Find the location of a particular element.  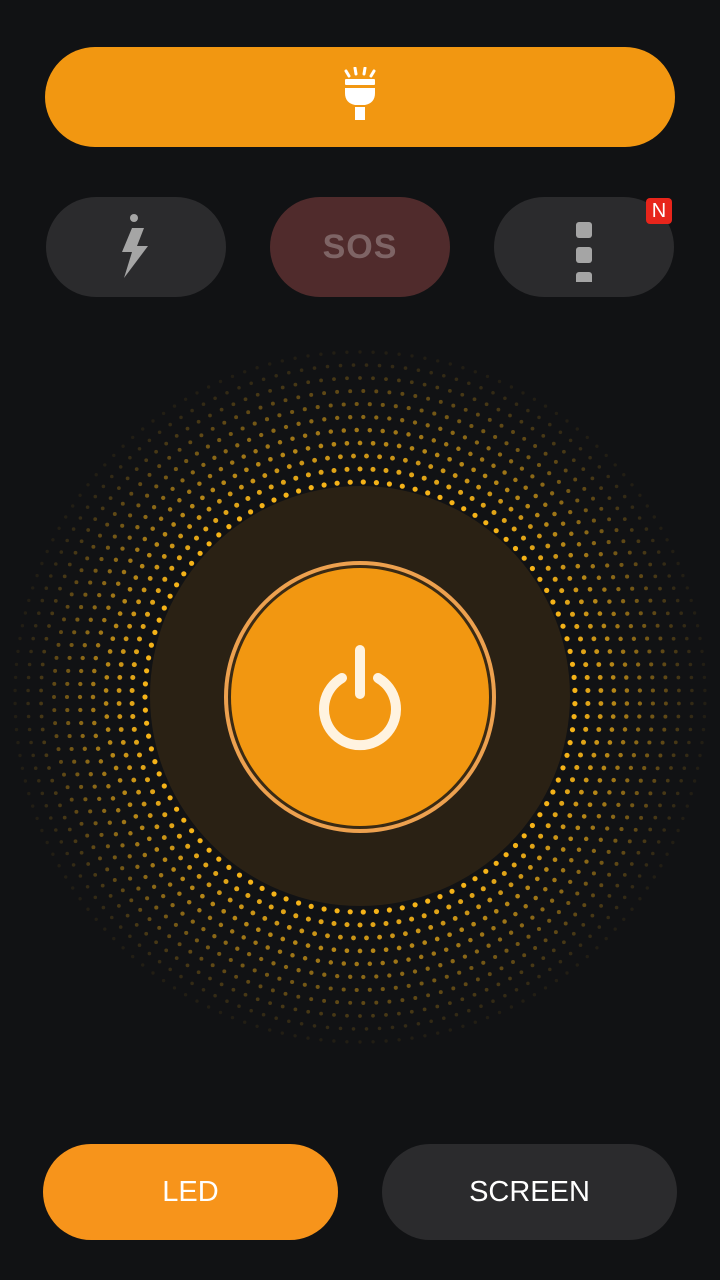

more-button: N is located at coordinates (584, 247).